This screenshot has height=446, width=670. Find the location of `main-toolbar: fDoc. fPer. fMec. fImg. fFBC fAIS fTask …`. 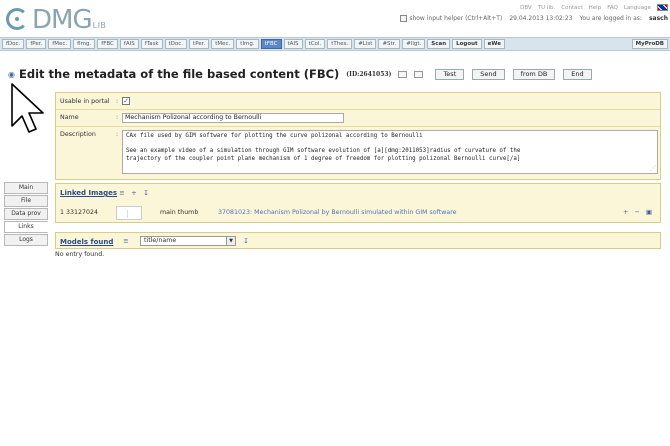

main-toolbar: fDoc. fPer. fMec. fImg. fFBC fAIS fTask … is located at coordinates (335, 44).